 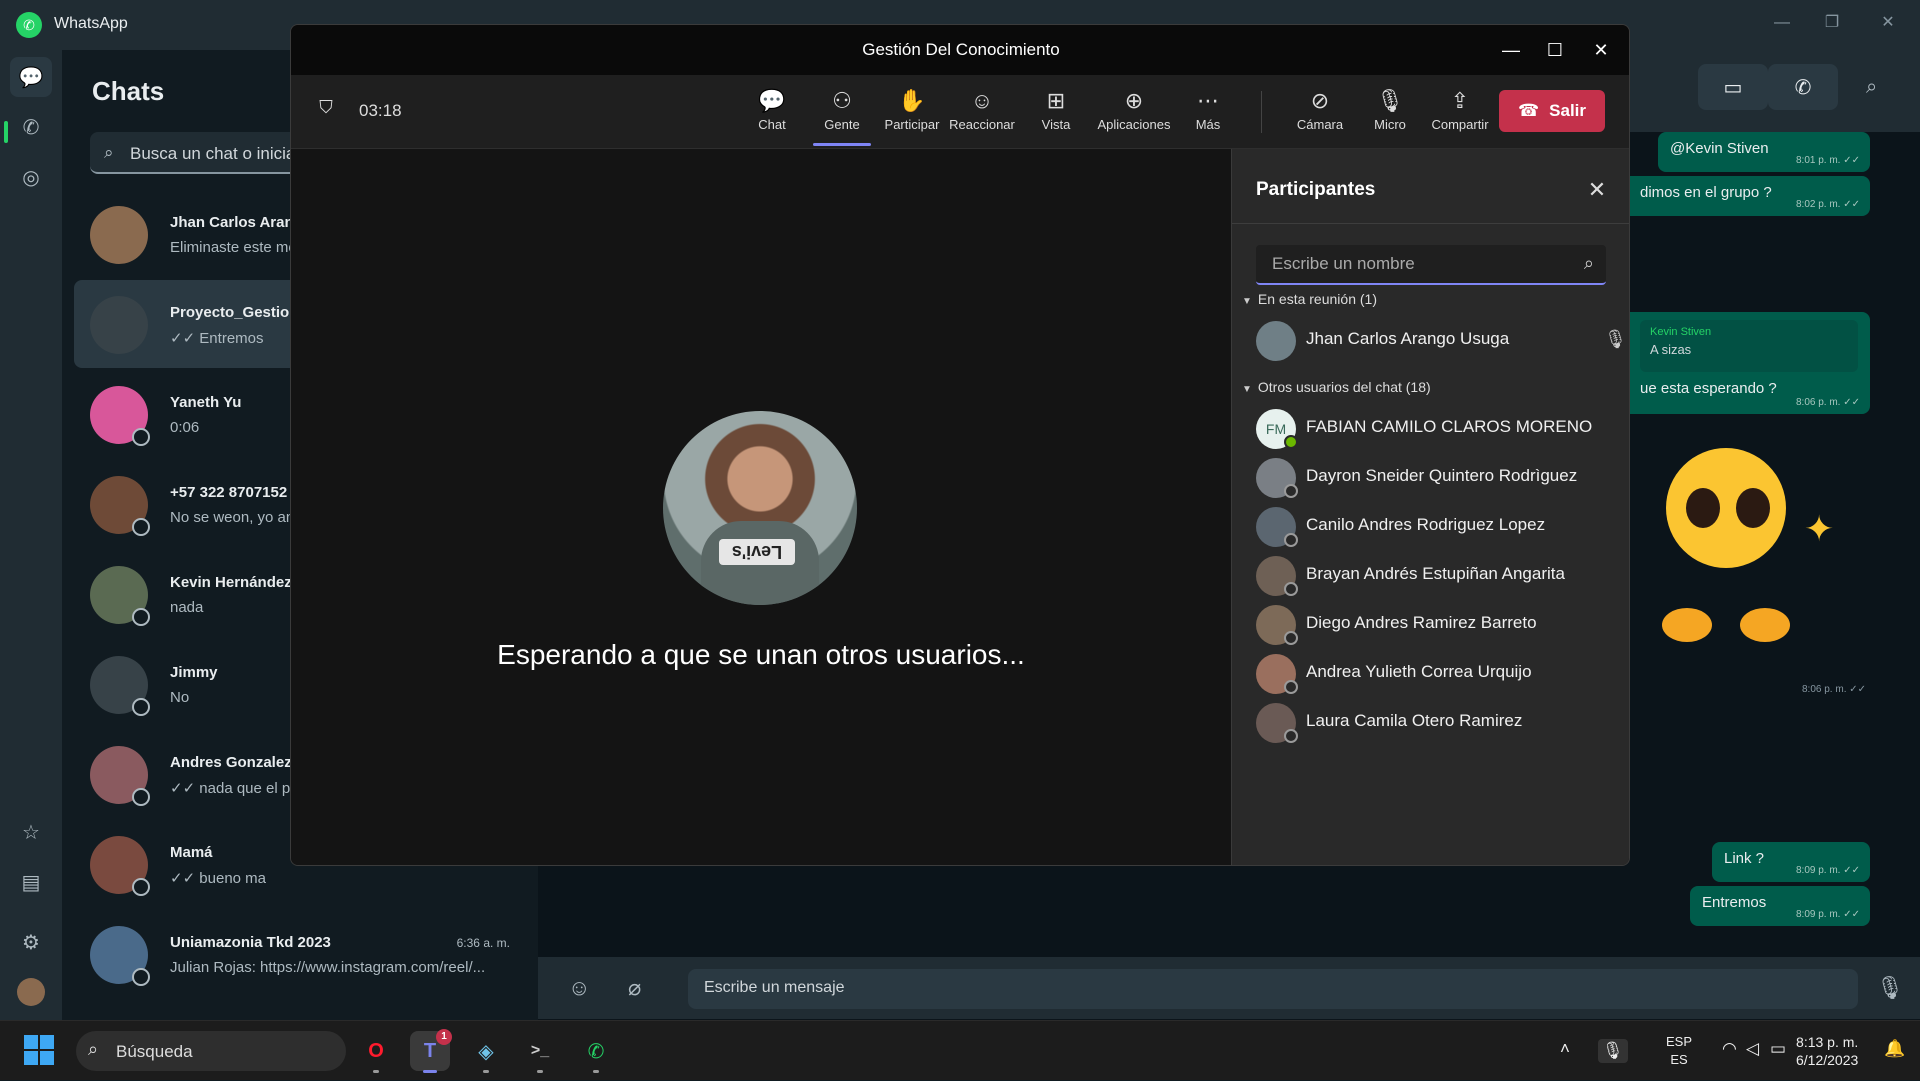 What do you see at coordinates (1749, 346) in the screenshot?
I see `quoted-message: Kevin Stiven A sizas` at bounding box center [1749, 346].